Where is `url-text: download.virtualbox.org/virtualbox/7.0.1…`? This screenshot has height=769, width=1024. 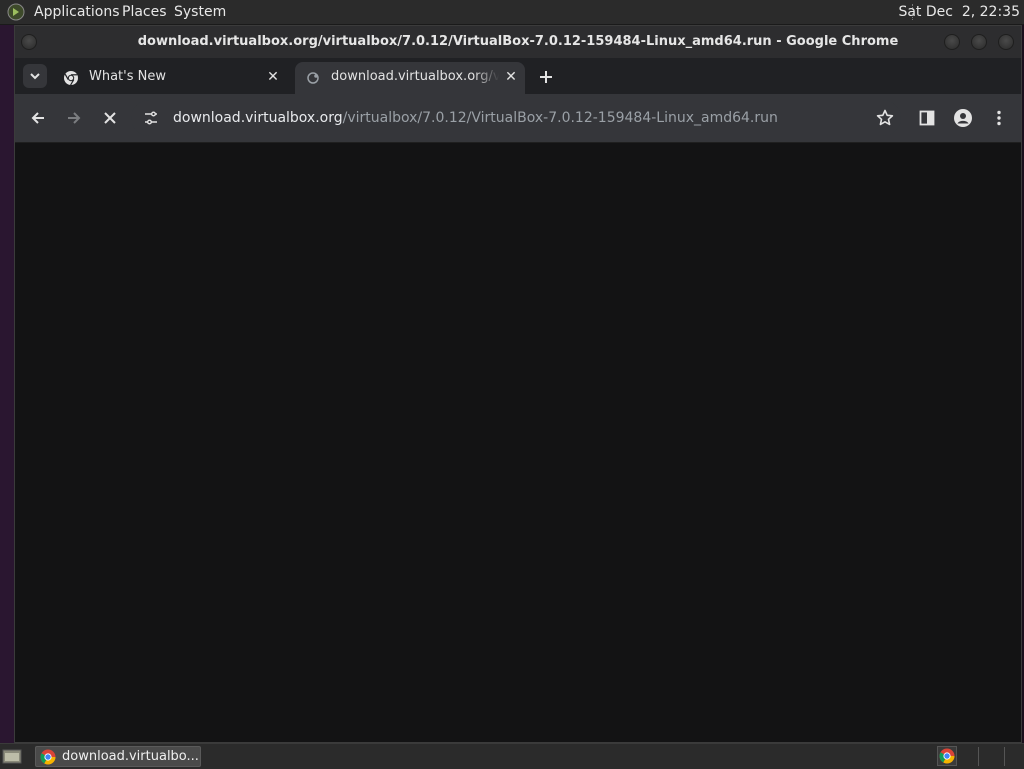 url-text: download.virtualbox.org/virtualbox/7.0.1… is located at coordinates (475, 118).